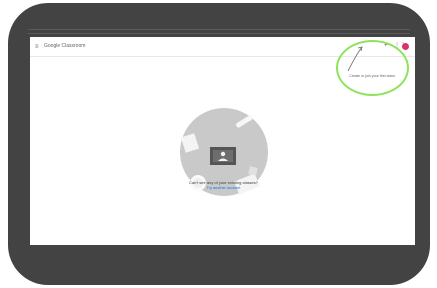 The height and width of the screenshot is (288, 437). I want to click on annotation-circle, so click(372, 68).